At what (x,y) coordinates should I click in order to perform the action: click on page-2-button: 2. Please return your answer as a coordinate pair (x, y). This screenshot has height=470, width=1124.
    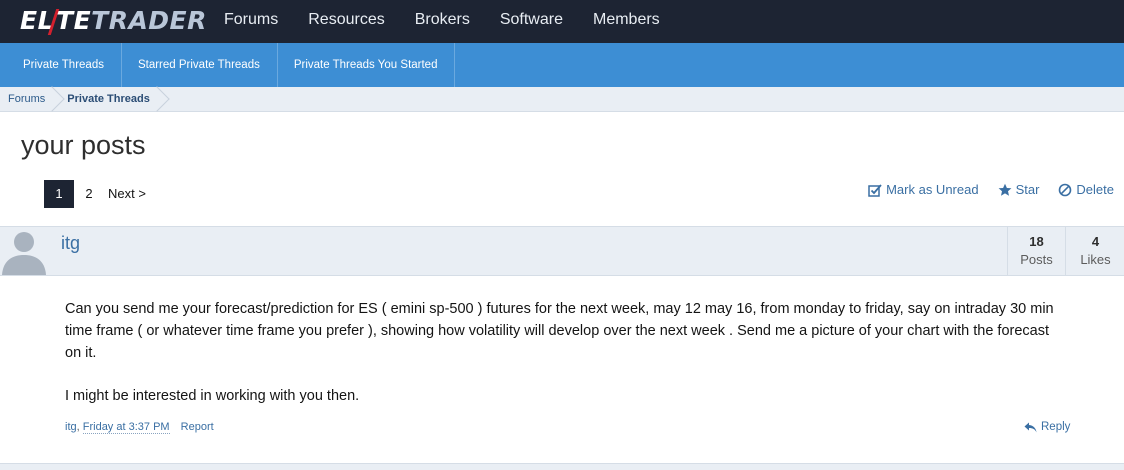
    Looking at the image, I should click on (89, 194).